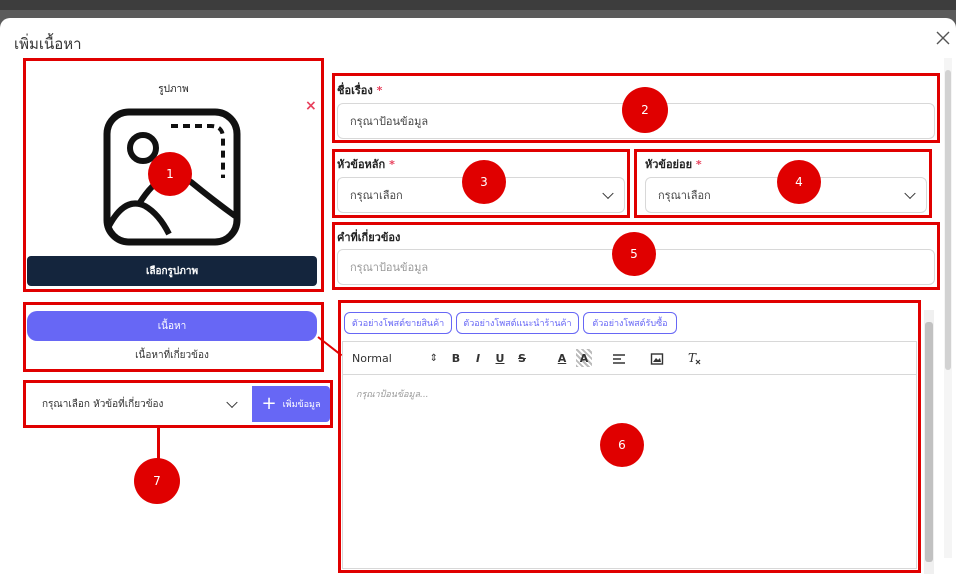  Describe the element at coordinates (456, 358) in the screenshot. I see `bold-button: B` at that location.